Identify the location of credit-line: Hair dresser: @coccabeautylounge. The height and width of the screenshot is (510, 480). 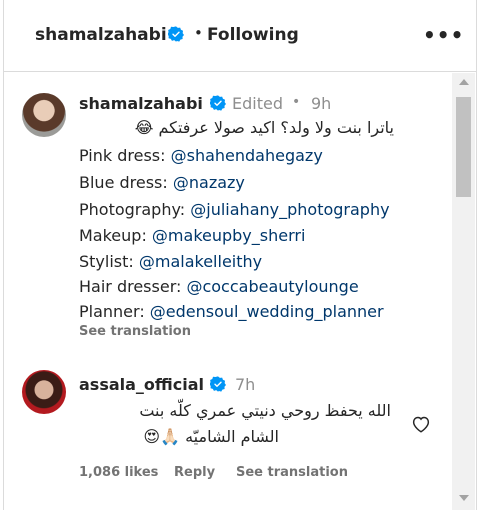
(219, 286).